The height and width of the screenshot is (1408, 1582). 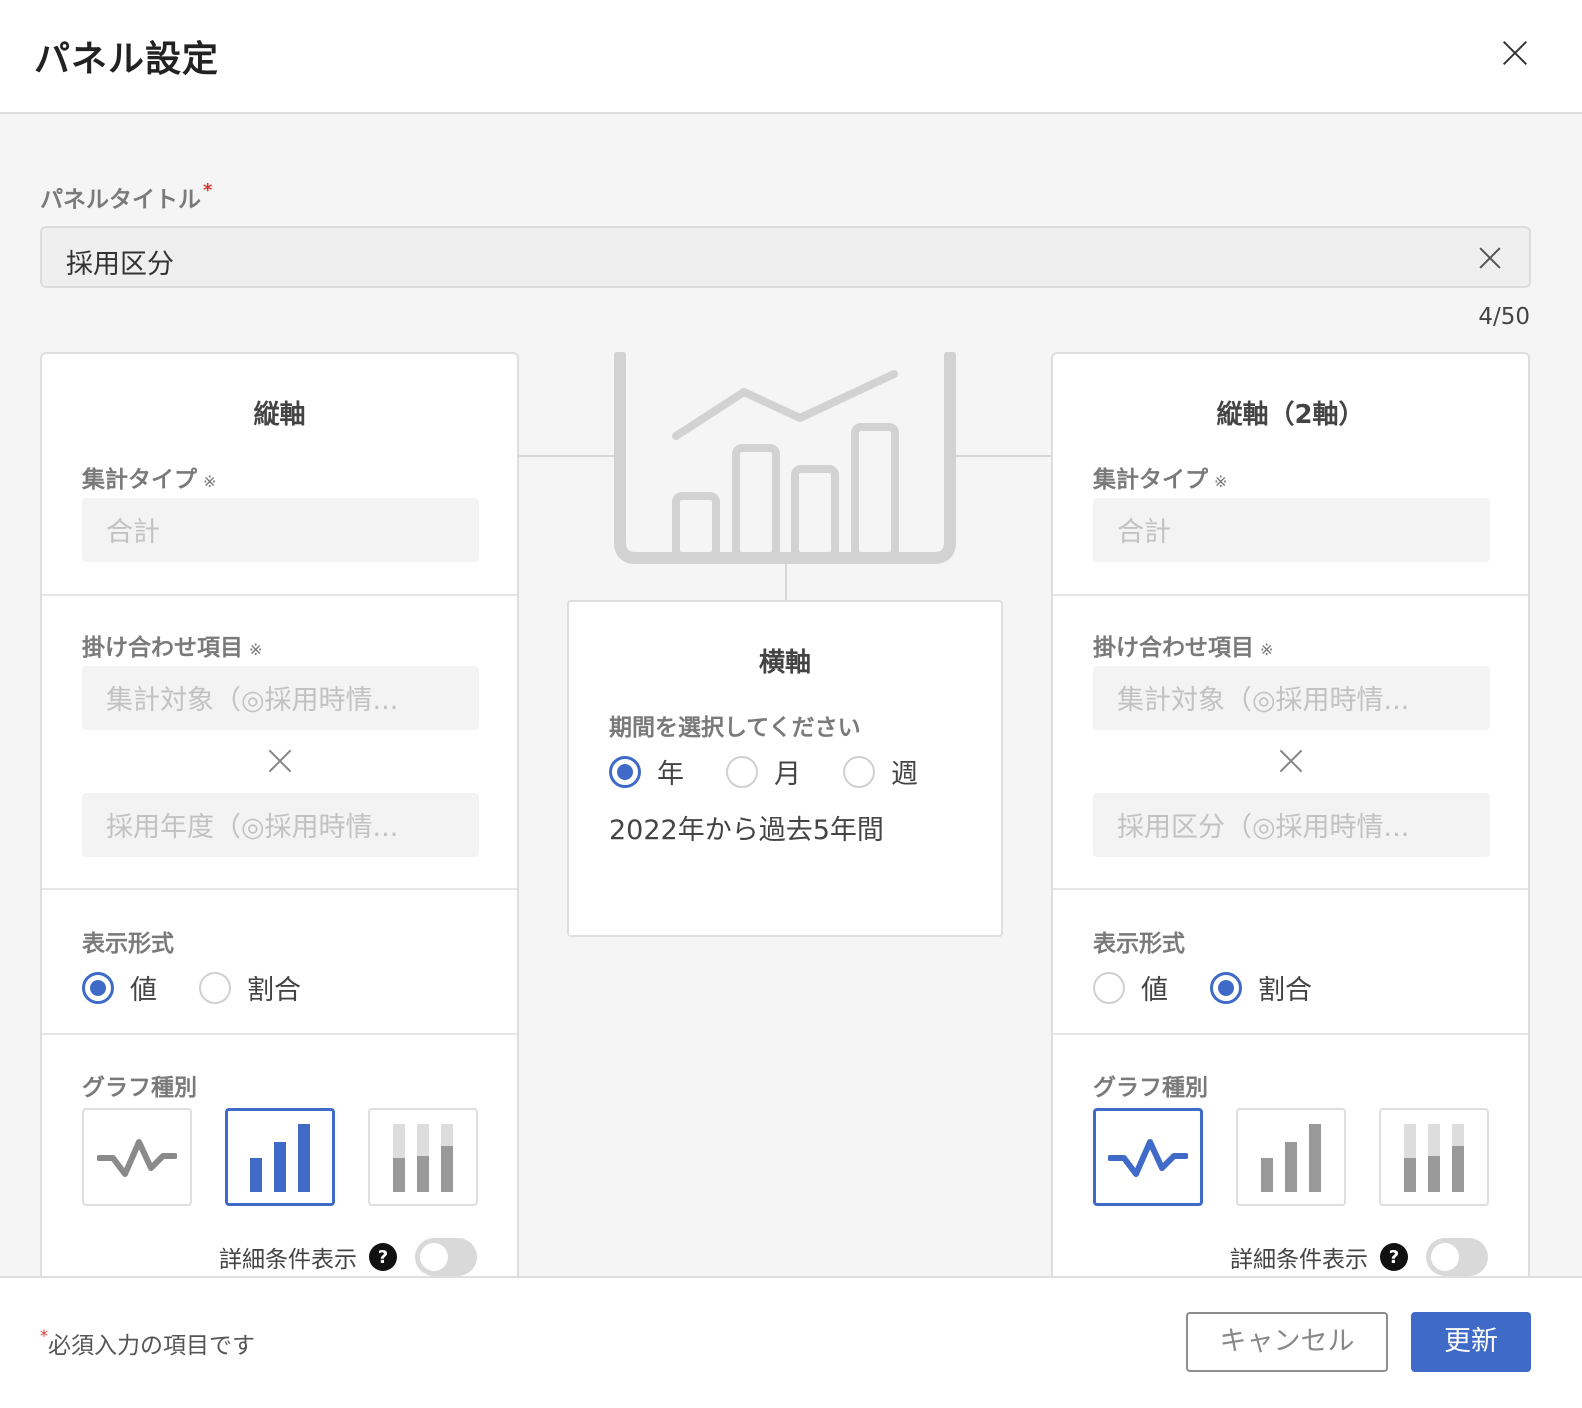 What do you see at coordinates (120, 261) in the screenshot?
I see `panel-title-value: 採用区分` at bounding box center [120, 261].